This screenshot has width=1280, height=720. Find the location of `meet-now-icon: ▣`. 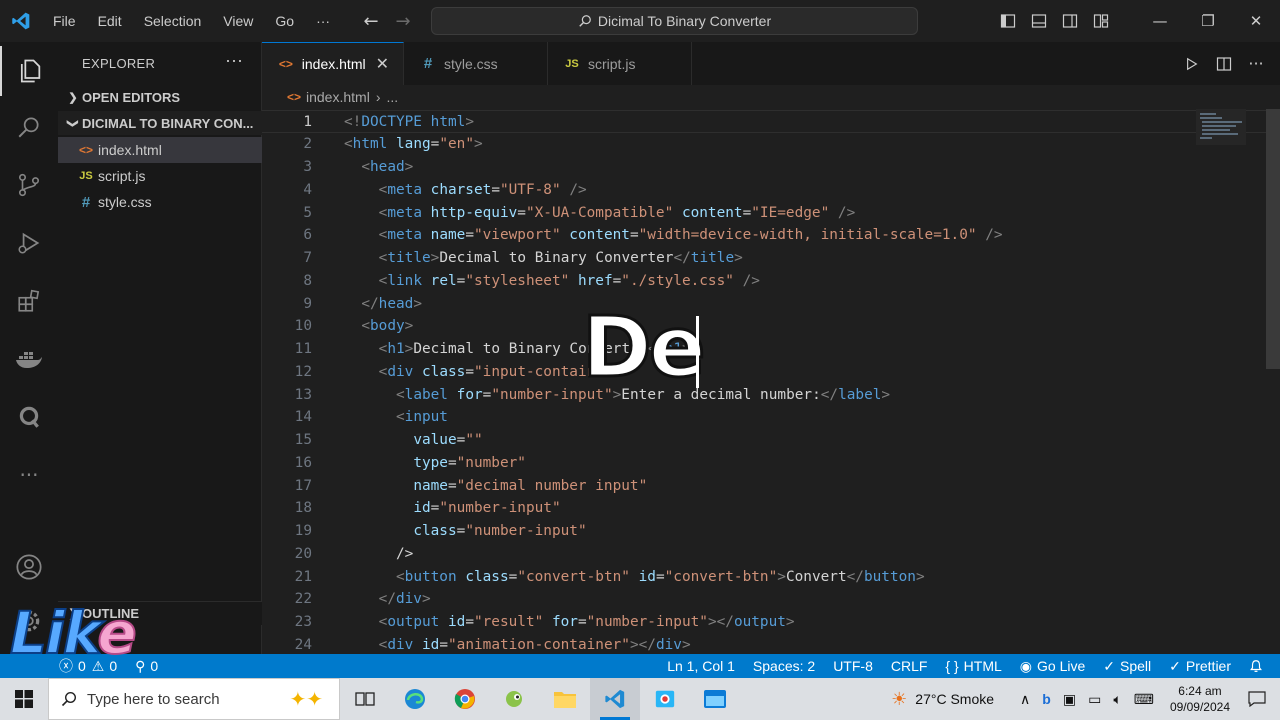

meet-now-icon: ▣ is located at coordinates (1069, 699).